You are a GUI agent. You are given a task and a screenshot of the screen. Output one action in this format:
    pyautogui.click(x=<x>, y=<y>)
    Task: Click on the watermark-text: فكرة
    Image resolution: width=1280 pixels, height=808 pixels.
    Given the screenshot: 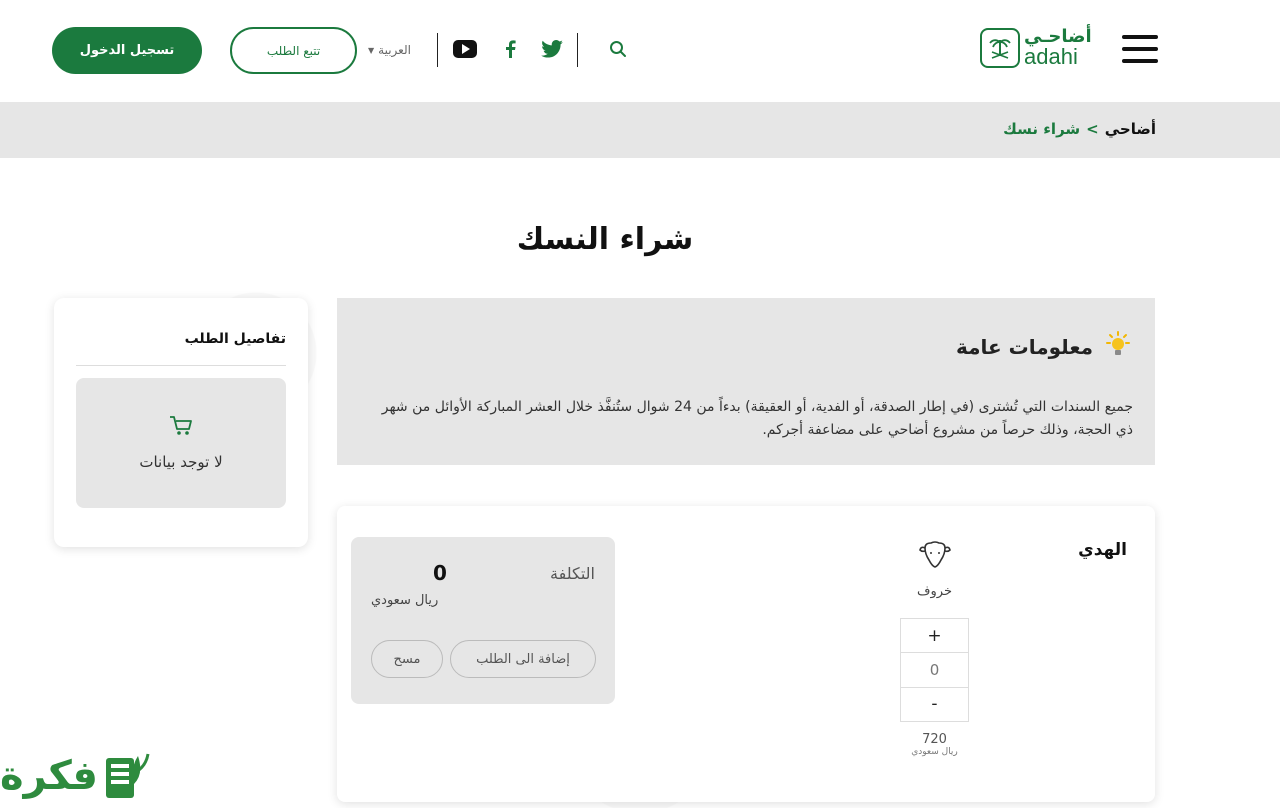 What is the action you would take?
    pyautogui.click(x=49, y=776)
    